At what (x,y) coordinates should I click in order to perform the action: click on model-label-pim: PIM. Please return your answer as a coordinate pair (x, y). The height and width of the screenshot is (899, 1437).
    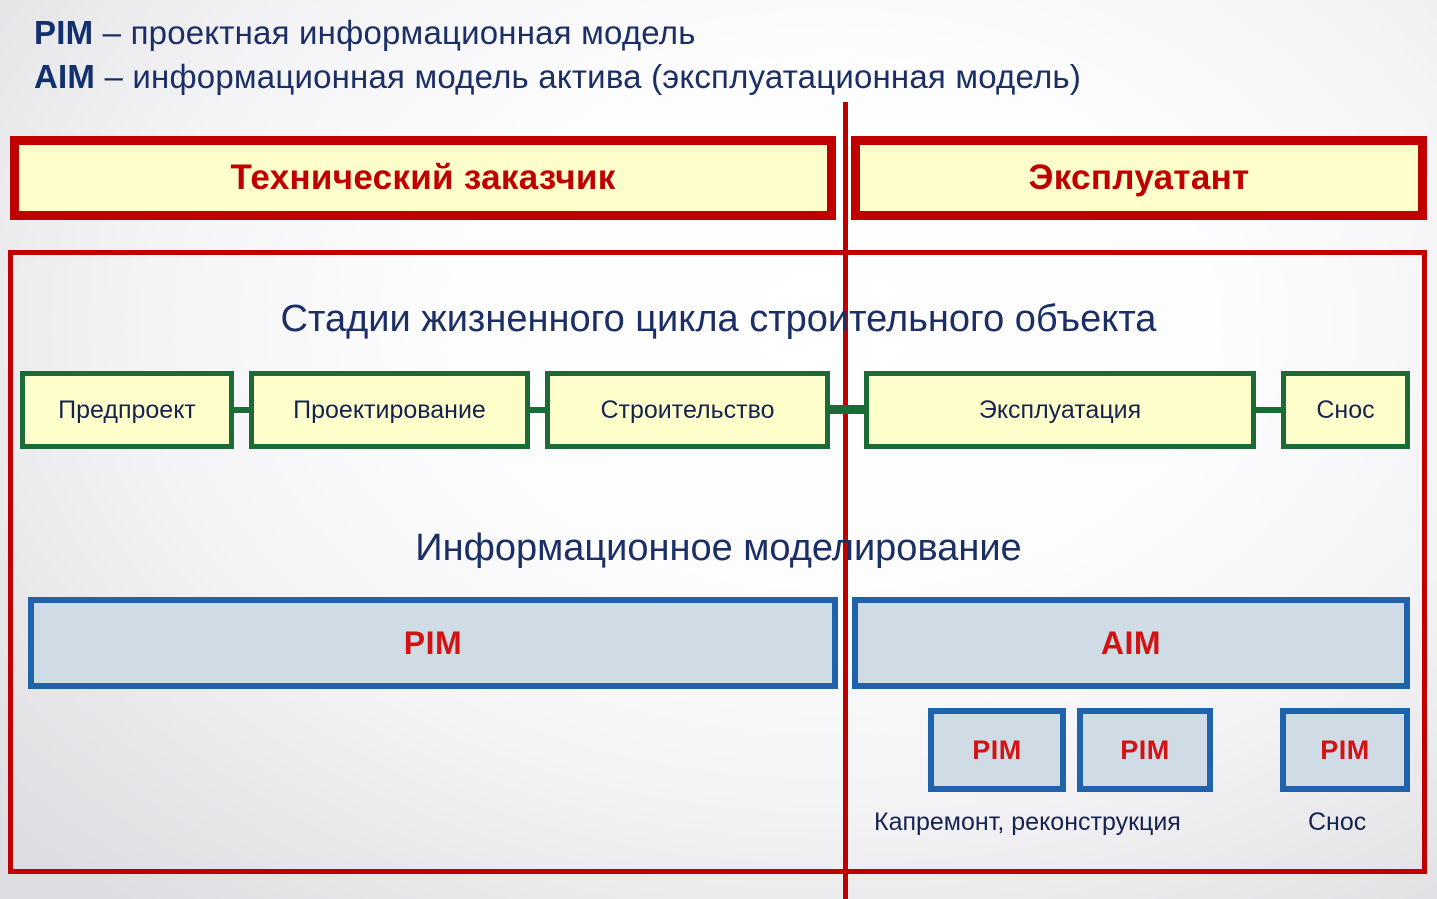
    Looking at the image, I should click on (433, 642).